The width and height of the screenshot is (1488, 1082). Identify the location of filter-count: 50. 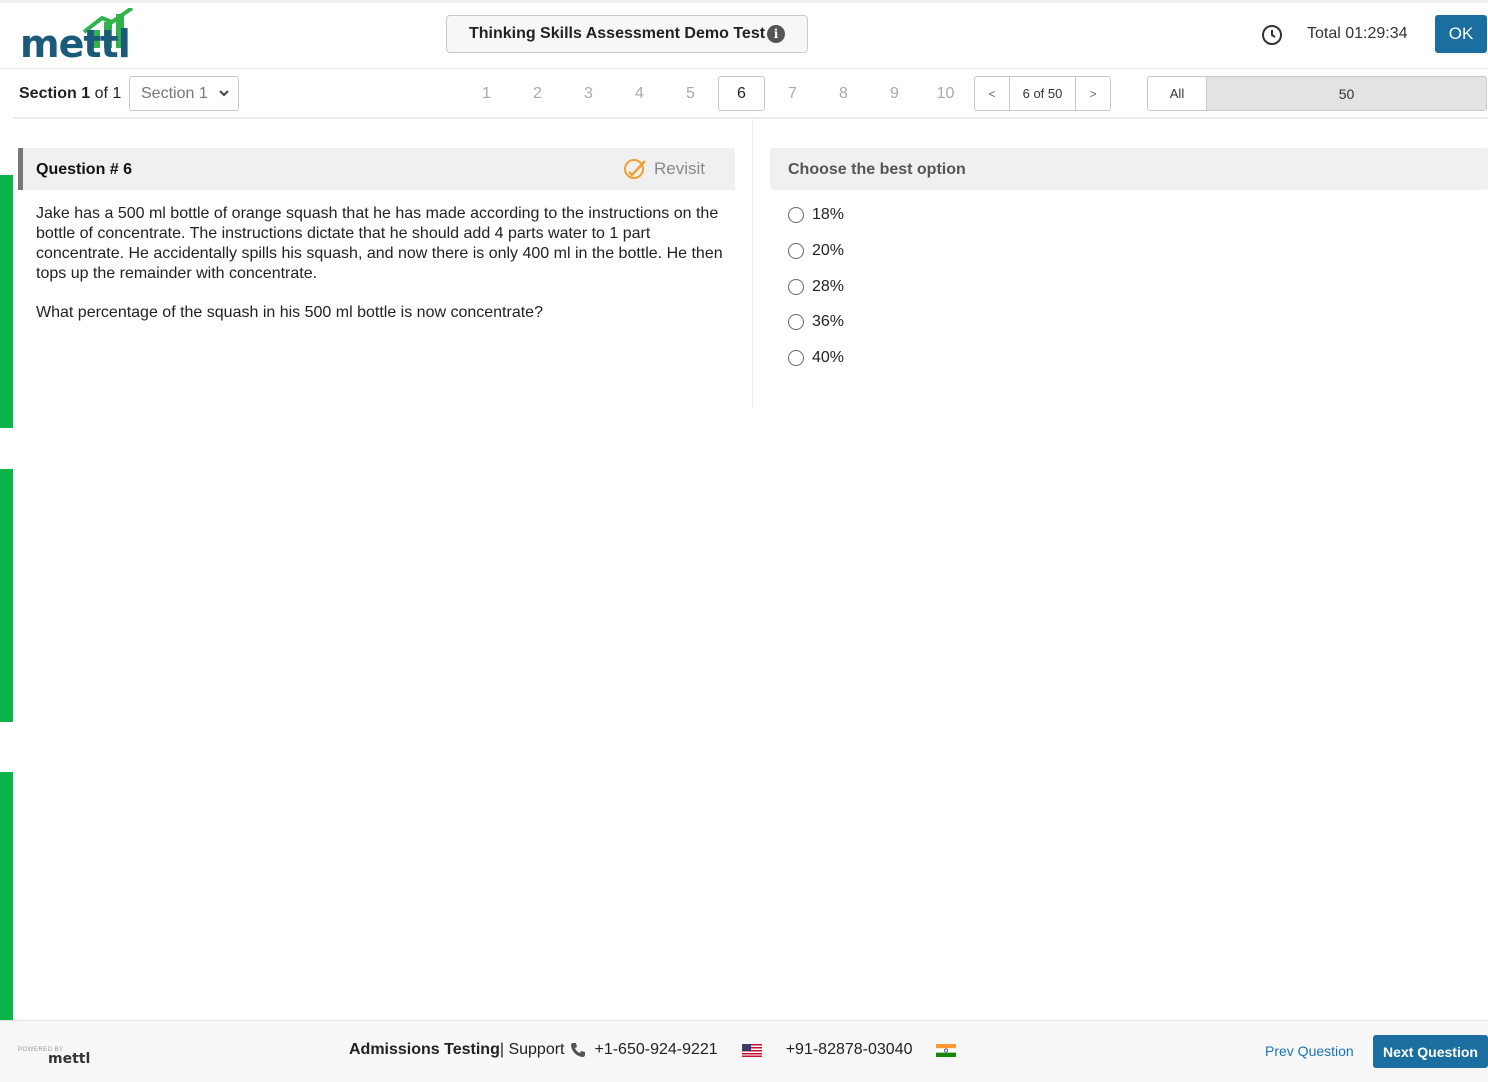
(1346, 93).